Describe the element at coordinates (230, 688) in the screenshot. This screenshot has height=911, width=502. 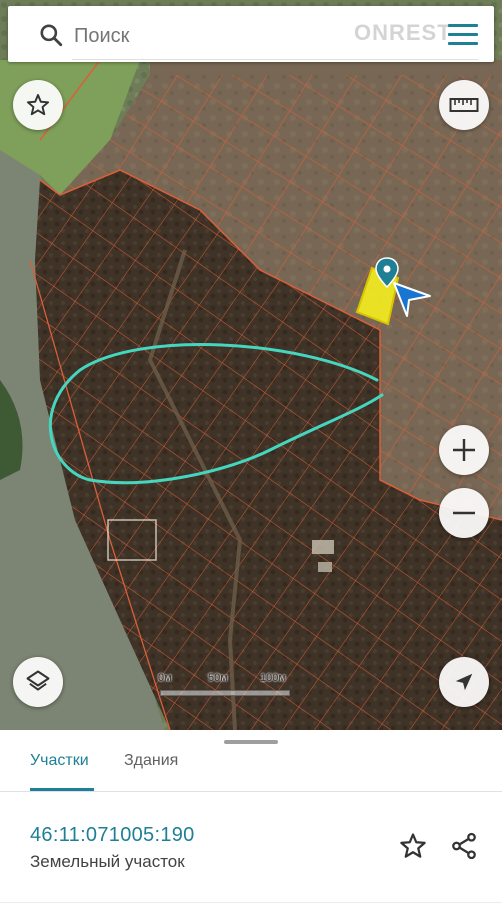
I see `scale-bar: 0м 50м 100м` at that location.